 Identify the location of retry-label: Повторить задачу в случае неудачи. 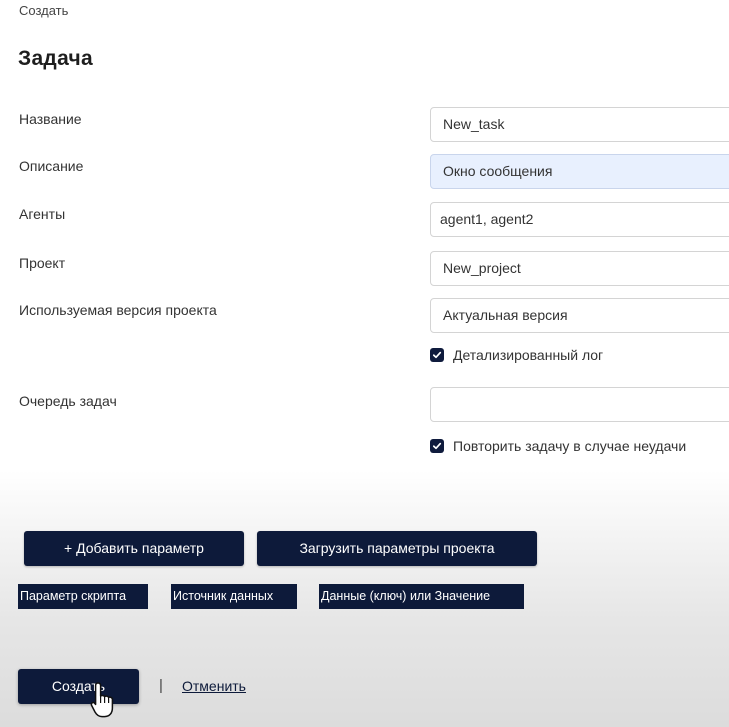
(570, 446).